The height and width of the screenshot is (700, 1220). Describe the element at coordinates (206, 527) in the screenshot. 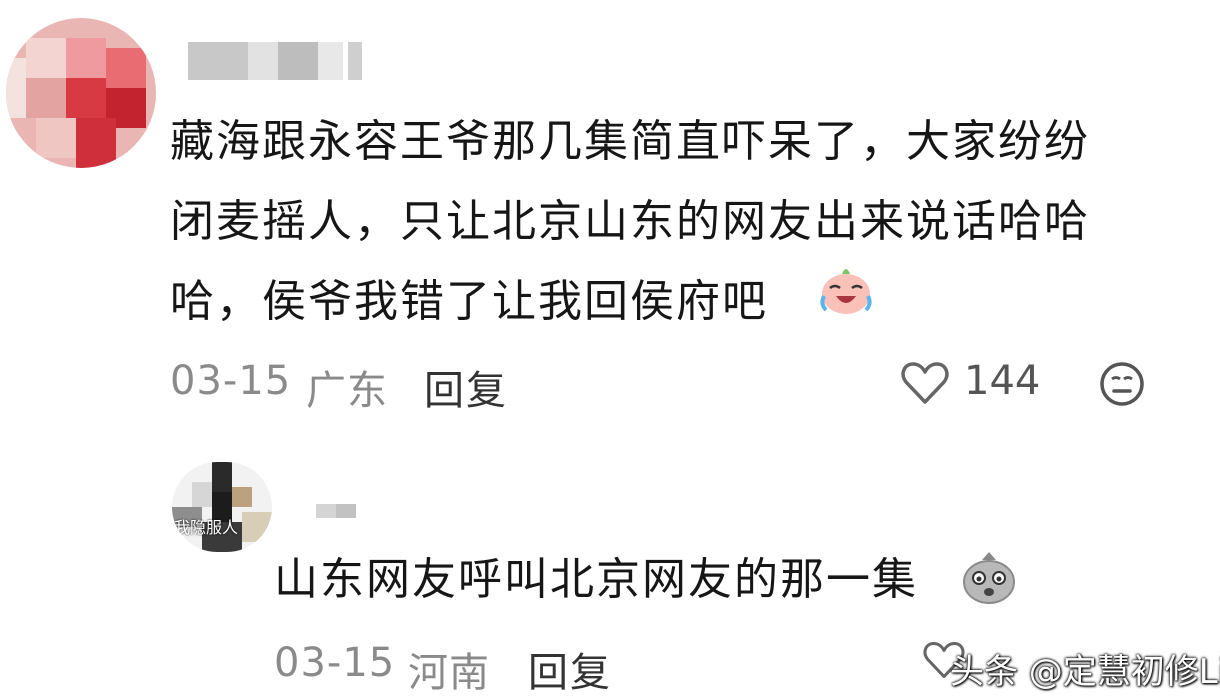

I see `avatar-caption: 我隐服人` at that location.